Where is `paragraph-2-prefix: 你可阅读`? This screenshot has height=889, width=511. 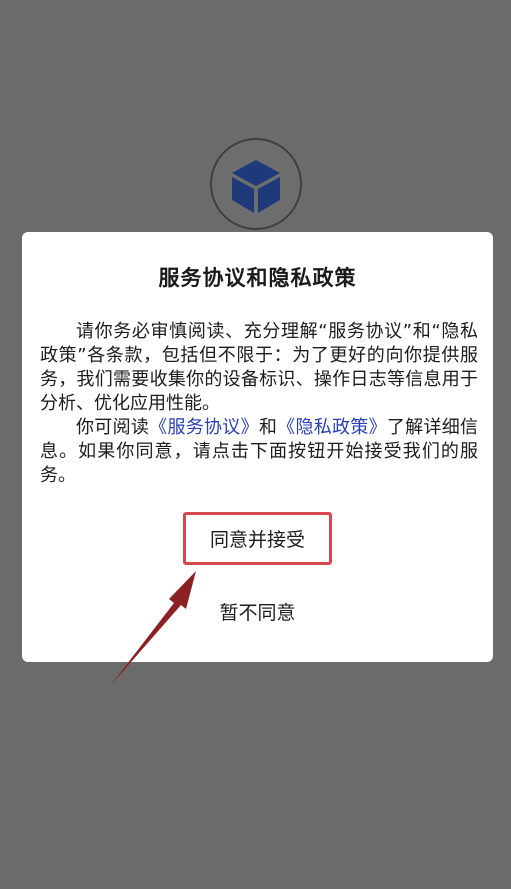 paragraph-2-prefix: 你可阅读 is located at coordinates (113, 427).